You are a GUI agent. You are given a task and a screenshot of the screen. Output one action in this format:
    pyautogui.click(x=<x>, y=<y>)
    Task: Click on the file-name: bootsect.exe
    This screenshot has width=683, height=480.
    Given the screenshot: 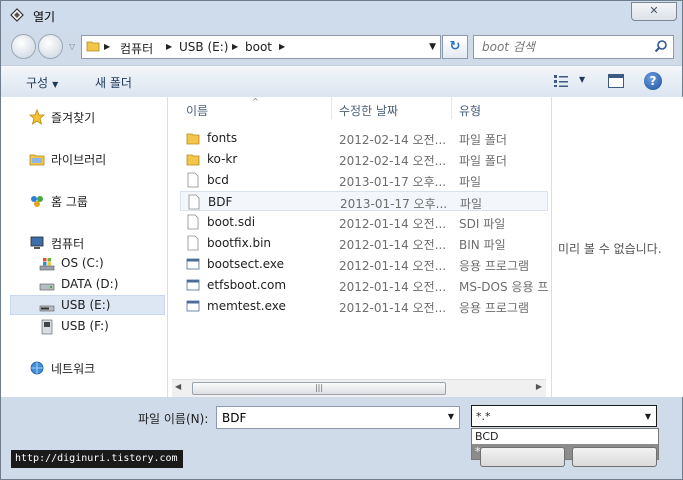 What is the action you would take?
    pyautogui.click(x=246, y=264)
    